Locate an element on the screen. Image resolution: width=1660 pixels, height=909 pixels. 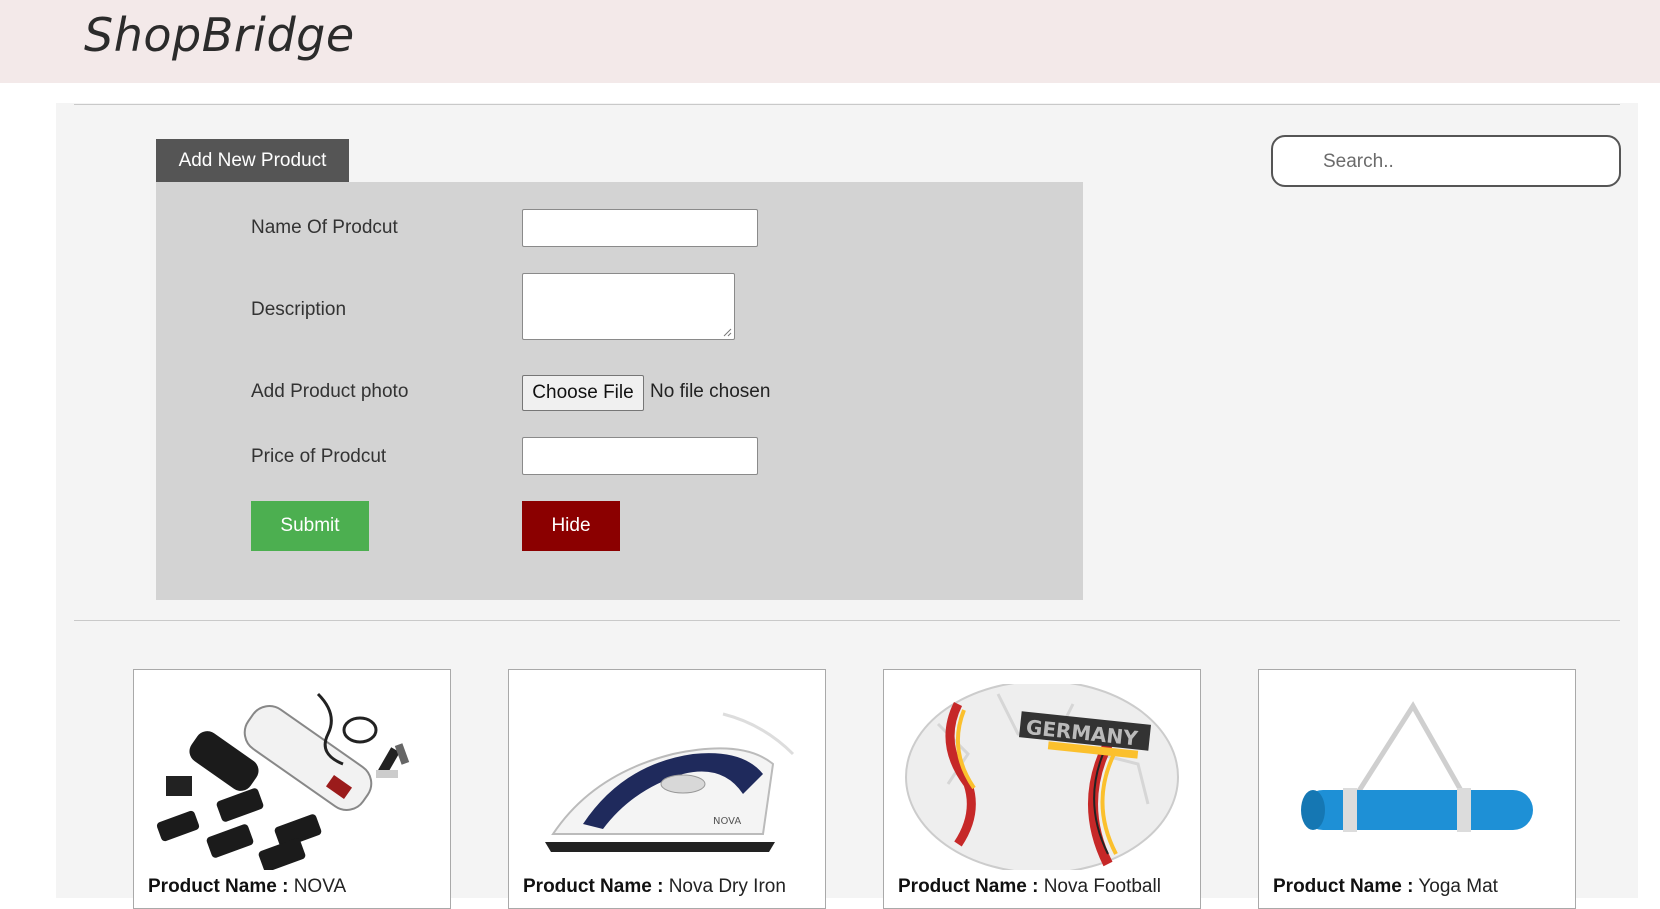
product-name-value: Yoga Mat is located at coordinates (1458, 886).